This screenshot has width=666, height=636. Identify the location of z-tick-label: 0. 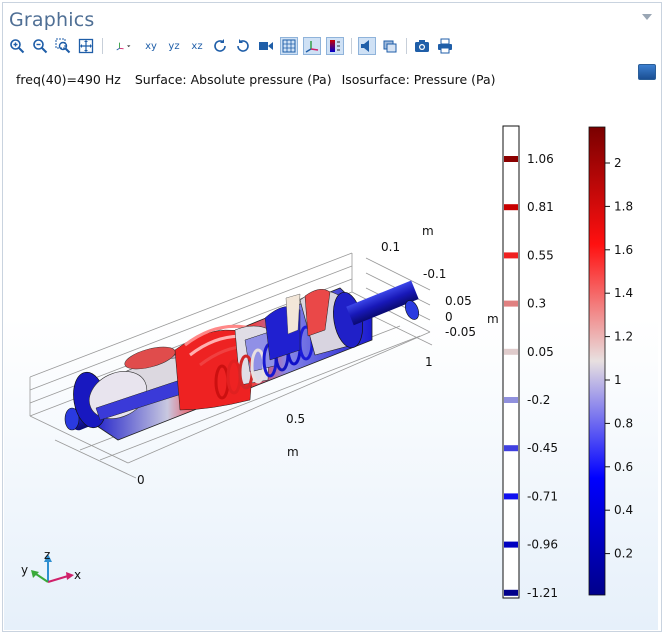
(449, 317).